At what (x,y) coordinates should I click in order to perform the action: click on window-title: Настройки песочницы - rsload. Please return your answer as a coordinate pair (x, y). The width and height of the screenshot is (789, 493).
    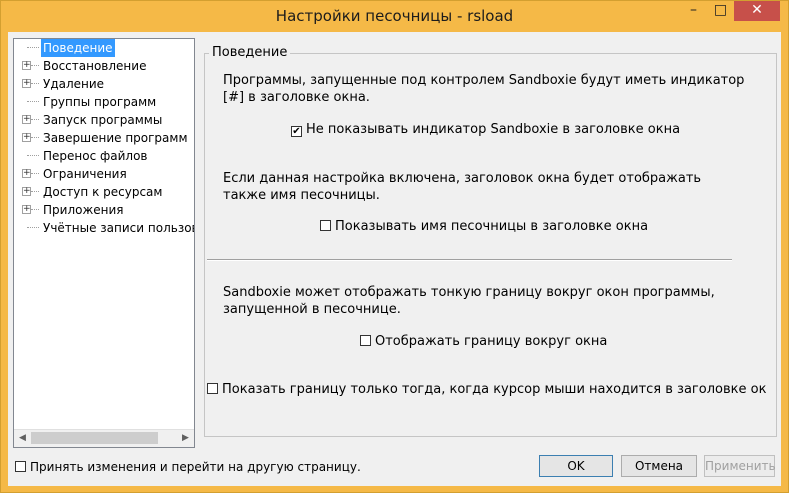
    Looking at the image, I should click on (394, 16).